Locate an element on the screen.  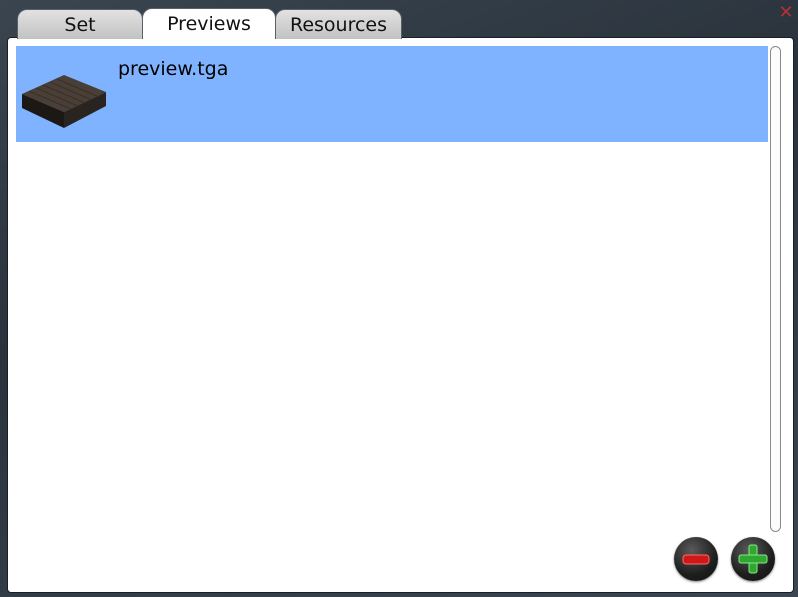
tab-resources-label: Resources is located at coordinates (338, 24).